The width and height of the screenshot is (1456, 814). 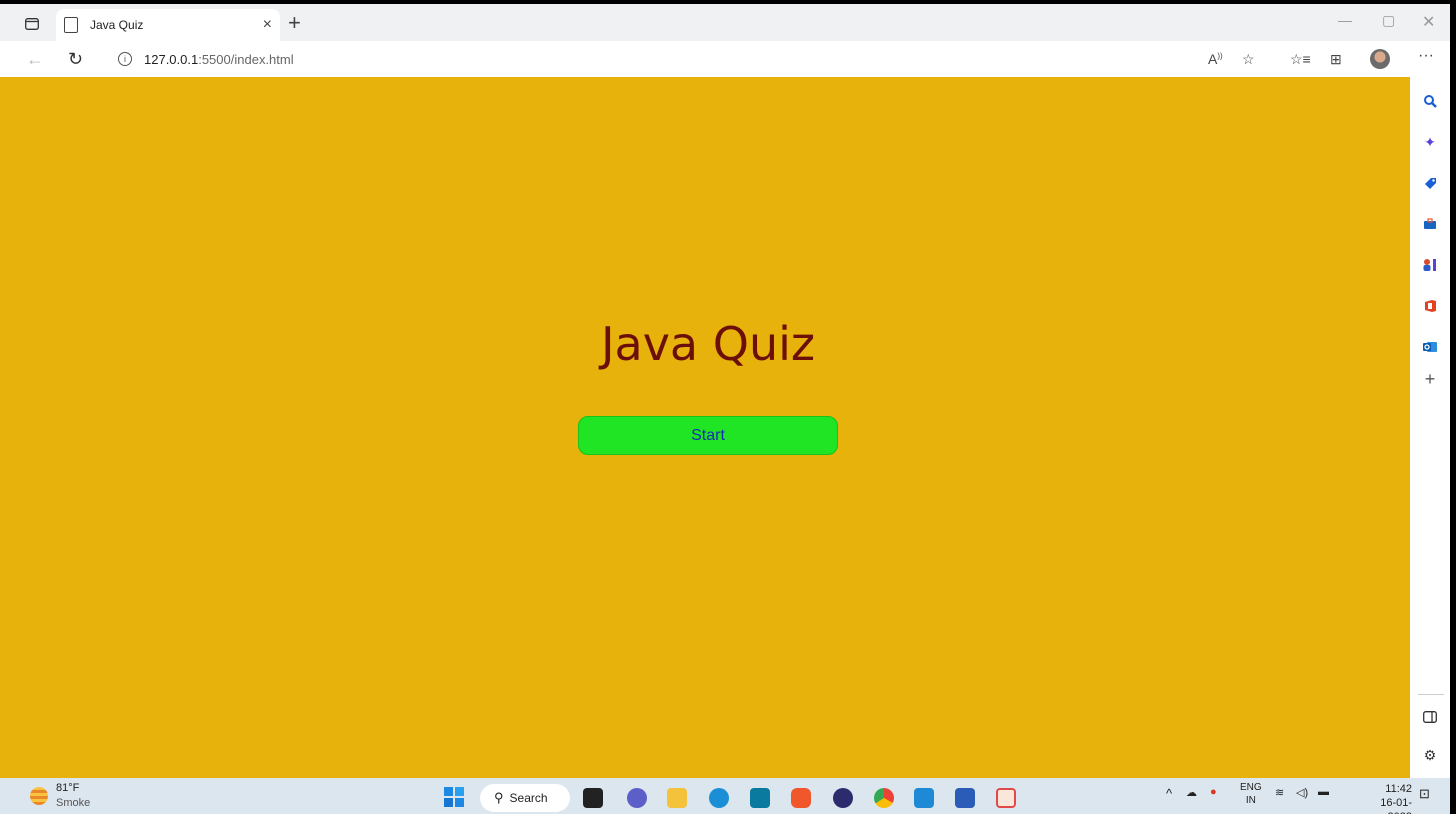 I want to click on notifications-icon: ⊡, so click(x=1424, y=794).